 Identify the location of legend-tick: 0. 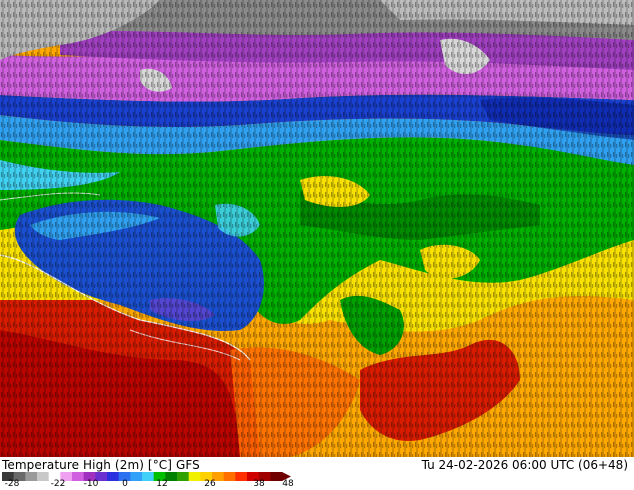
(125, 484).